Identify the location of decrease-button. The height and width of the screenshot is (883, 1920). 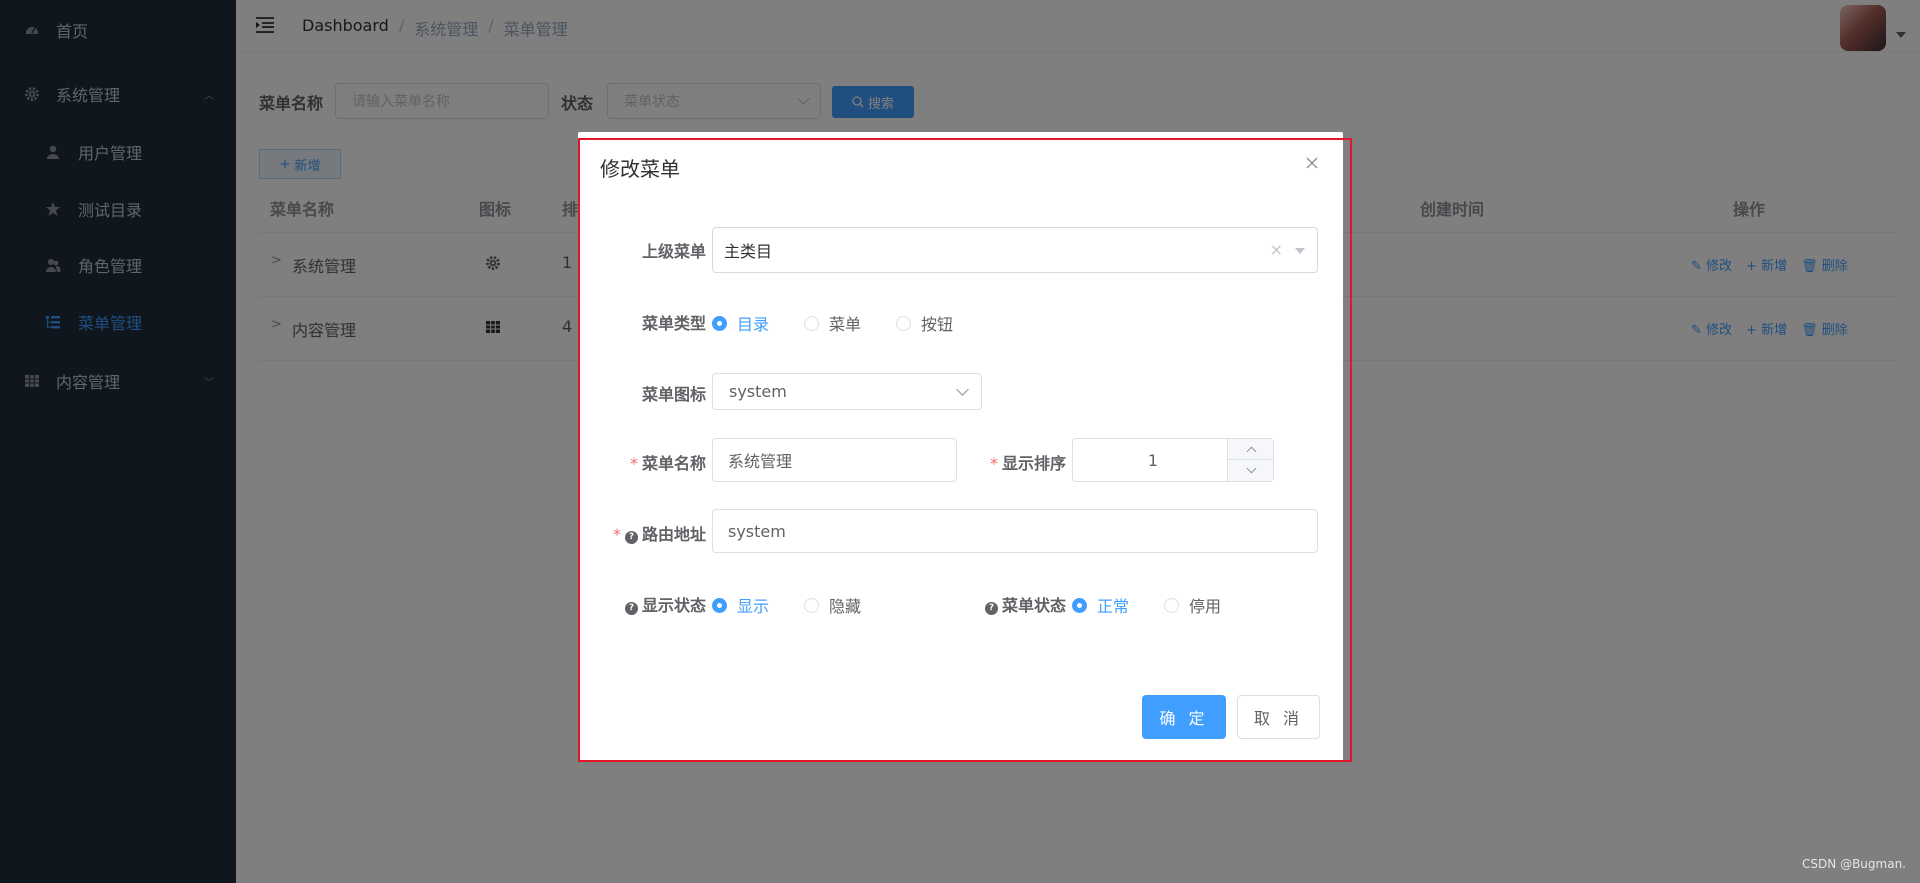
(1251, 470).